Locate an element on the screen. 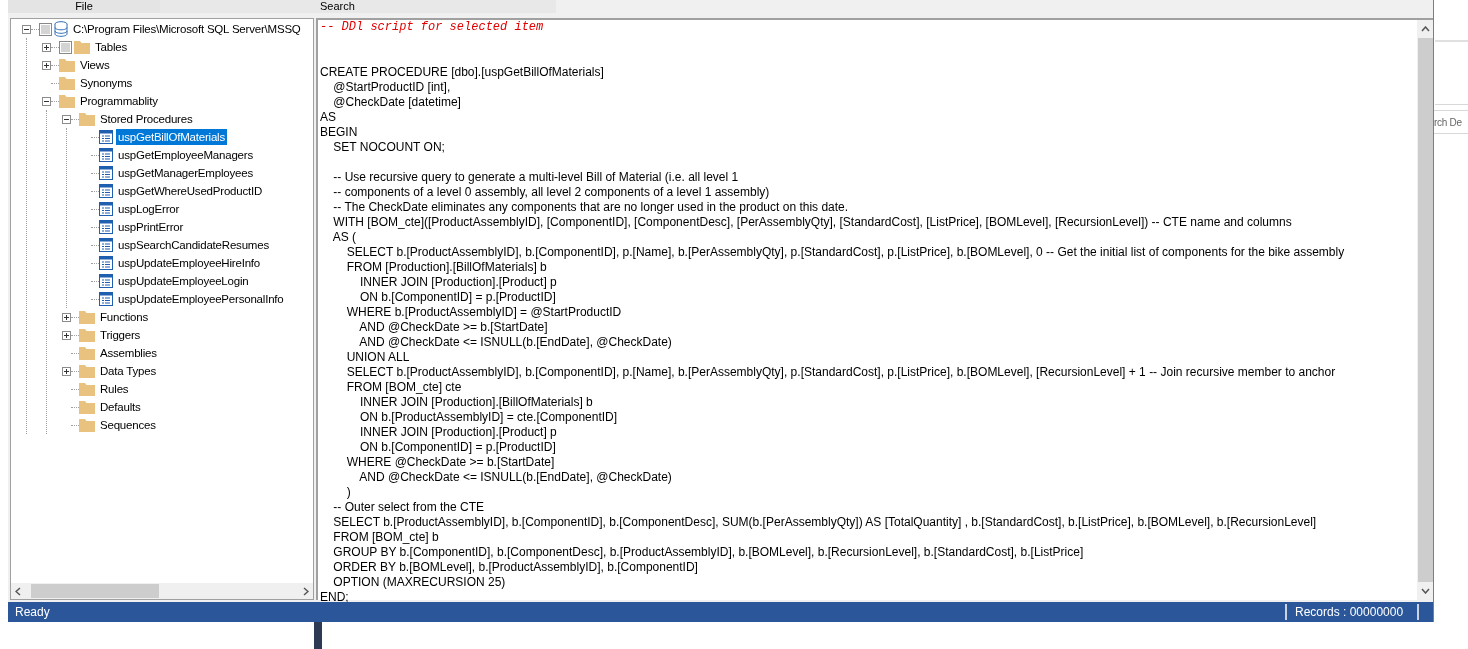  records-count: Records : 00000000 is located at coordinates (1349, 612).